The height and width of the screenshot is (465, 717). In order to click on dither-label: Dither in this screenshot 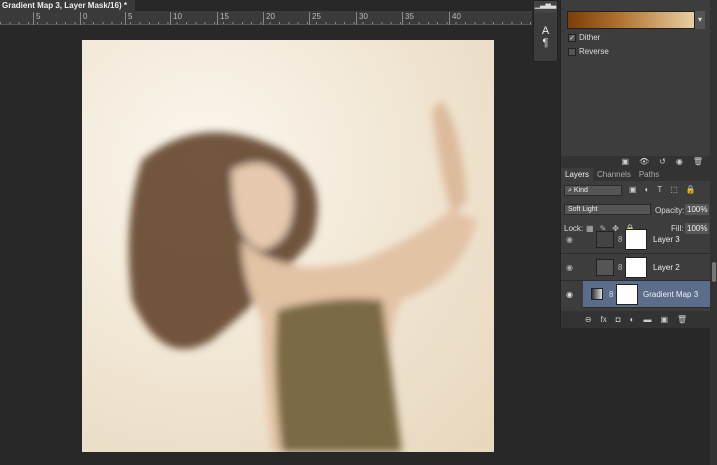, I will do `click(590, 37)`.